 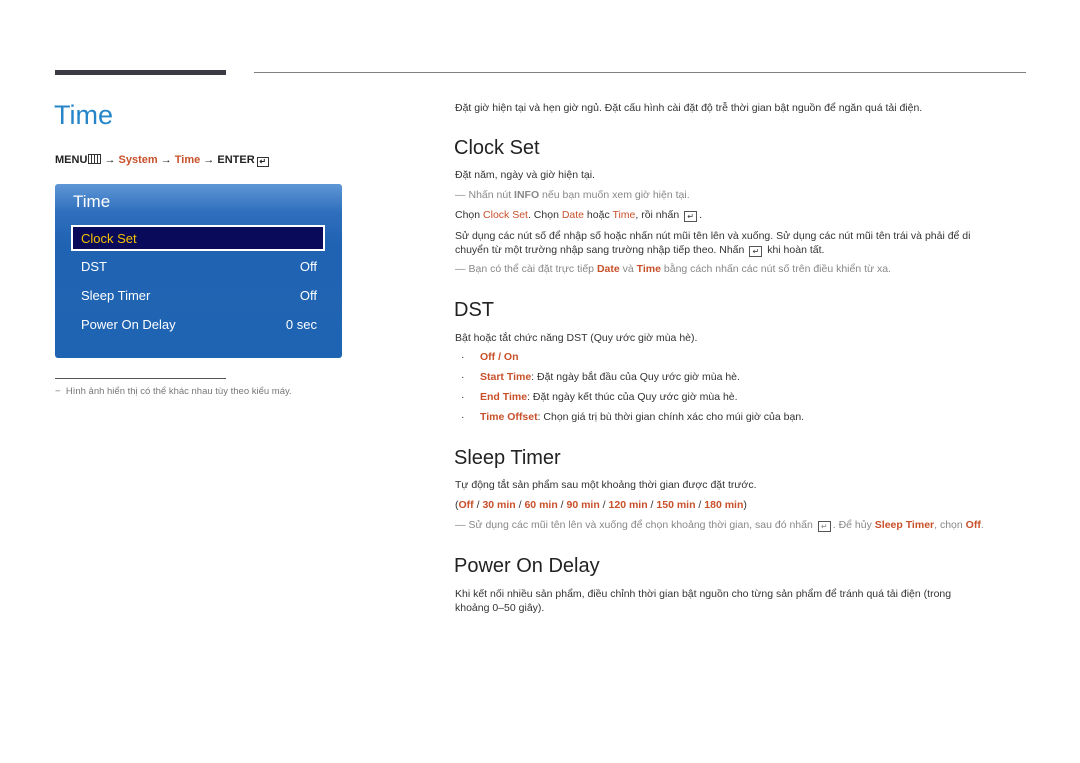 I want to click on note-text: và, so click(x=628, y=269).